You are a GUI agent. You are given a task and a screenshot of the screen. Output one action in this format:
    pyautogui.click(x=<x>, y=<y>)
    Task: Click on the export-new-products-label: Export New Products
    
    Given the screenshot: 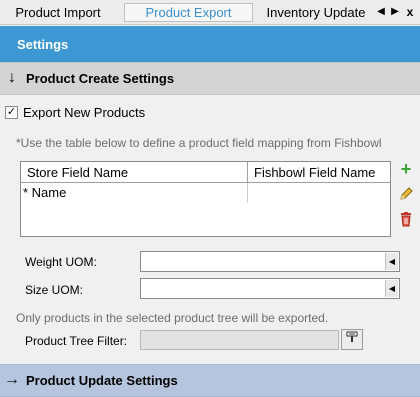 What is the action you would take?
    pyautogui.click(x=84, y=112)
    